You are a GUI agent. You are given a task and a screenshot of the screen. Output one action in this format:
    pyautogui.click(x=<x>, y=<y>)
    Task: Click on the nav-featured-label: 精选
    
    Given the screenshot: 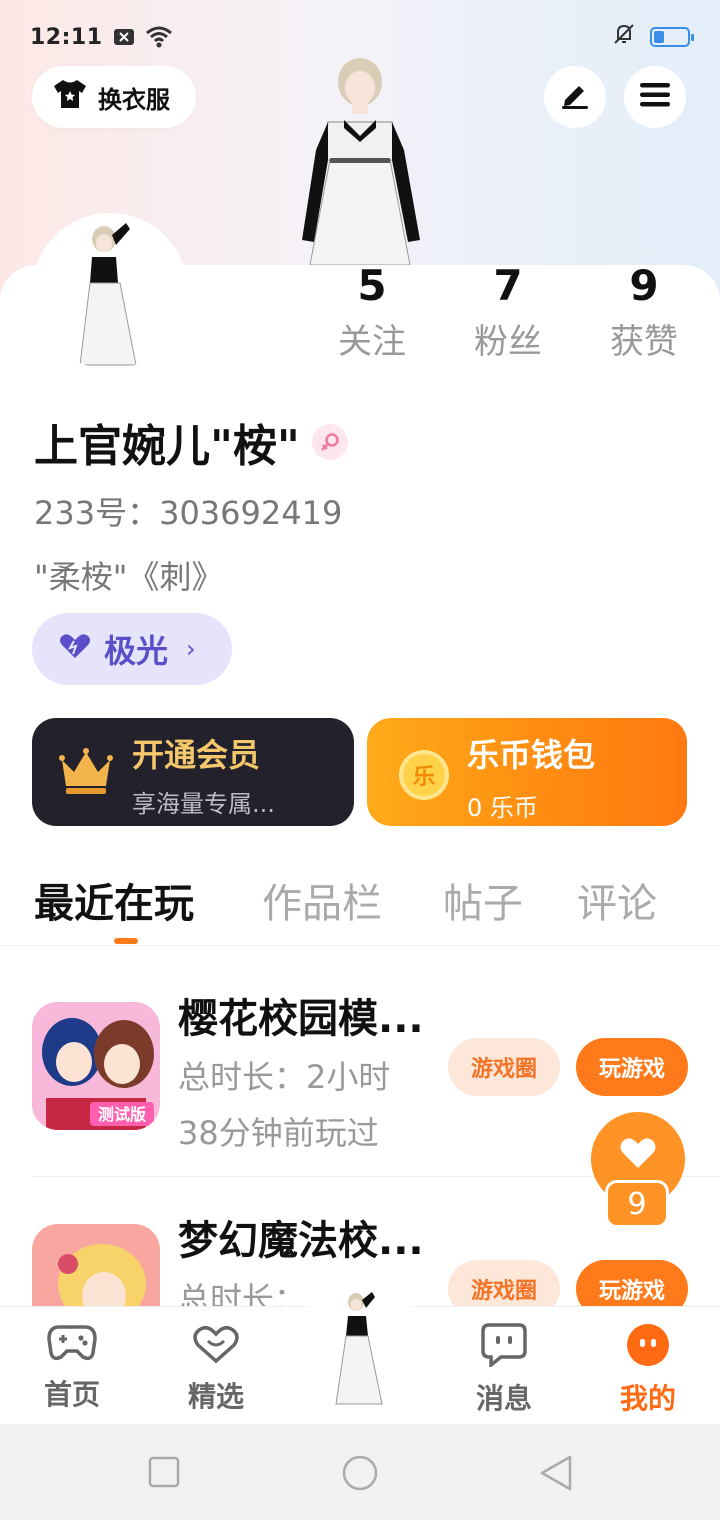 What is the action you would take?
    pyautogui.click(x=215, y=1396)
    